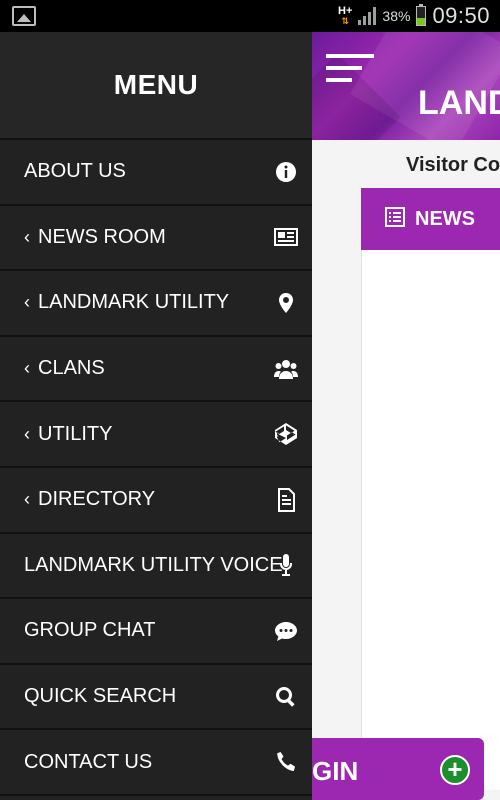  What do you see at coordinates (350, 70) in the screenshot?
I see `hamburger-menu-icon` at bounding box center [350, 70].